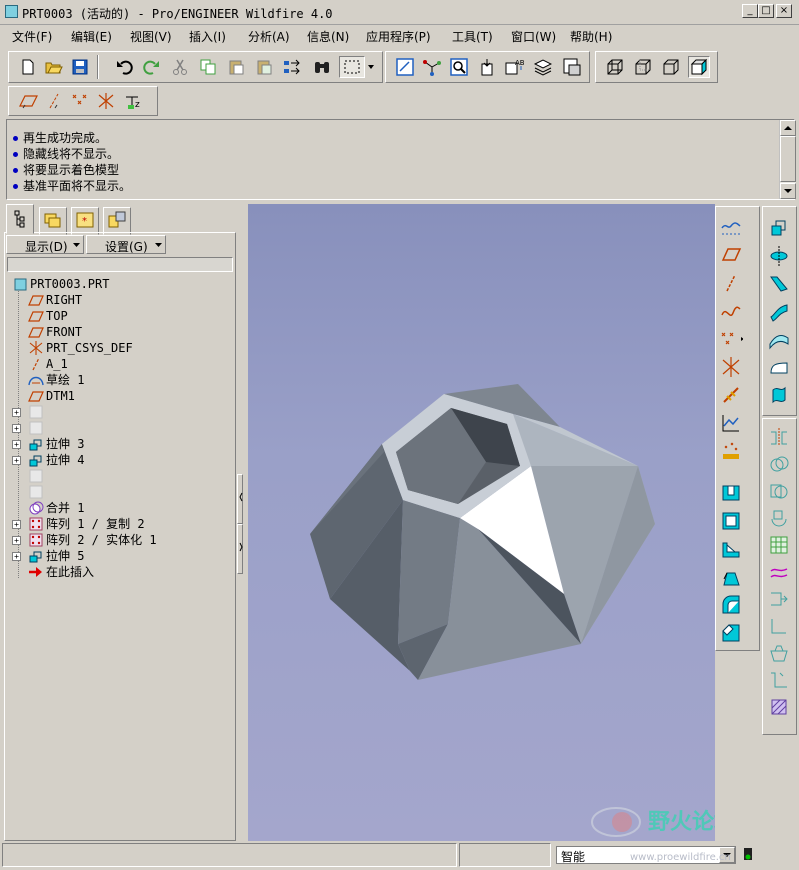  I want to click on datum-points-toggle, so click(80, 101).